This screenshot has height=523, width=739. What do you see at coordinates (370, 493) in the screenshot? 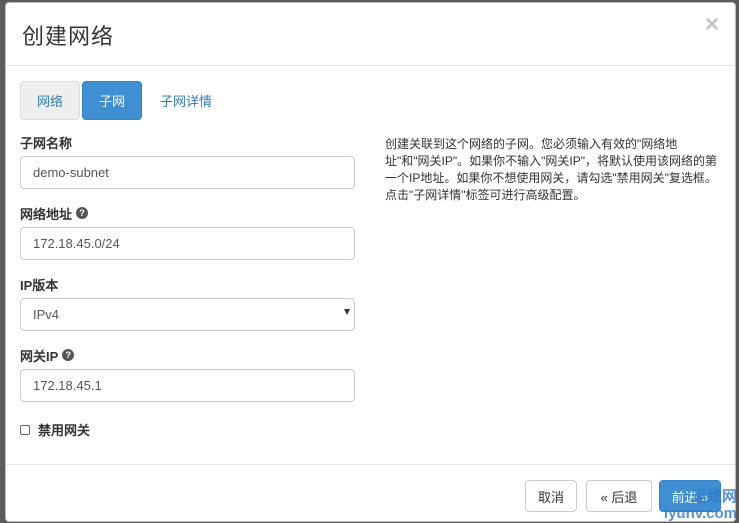
I see `dialog-footer: 取消 « 后退 前进 »` at bounding box center [370, 493].